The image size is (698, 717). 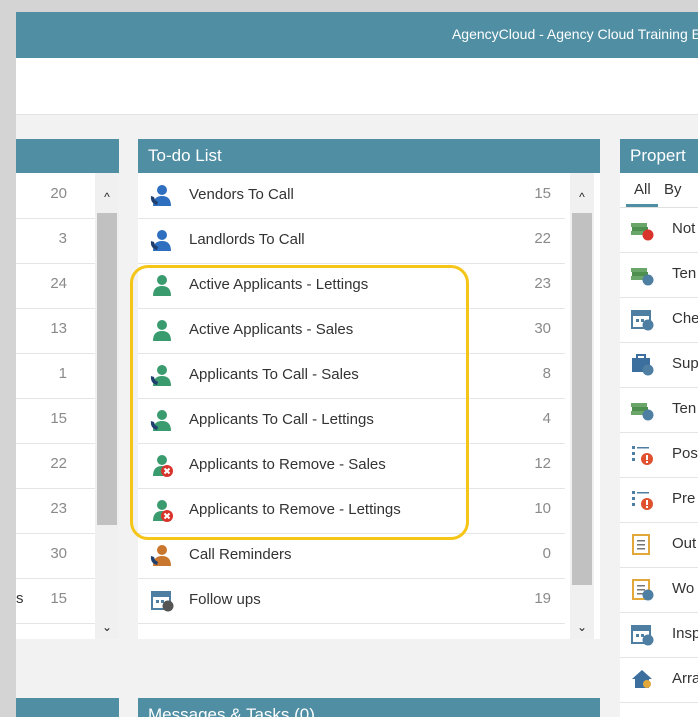 I want to click on properties-panel-header: Propert, so click(x=659, y=156).